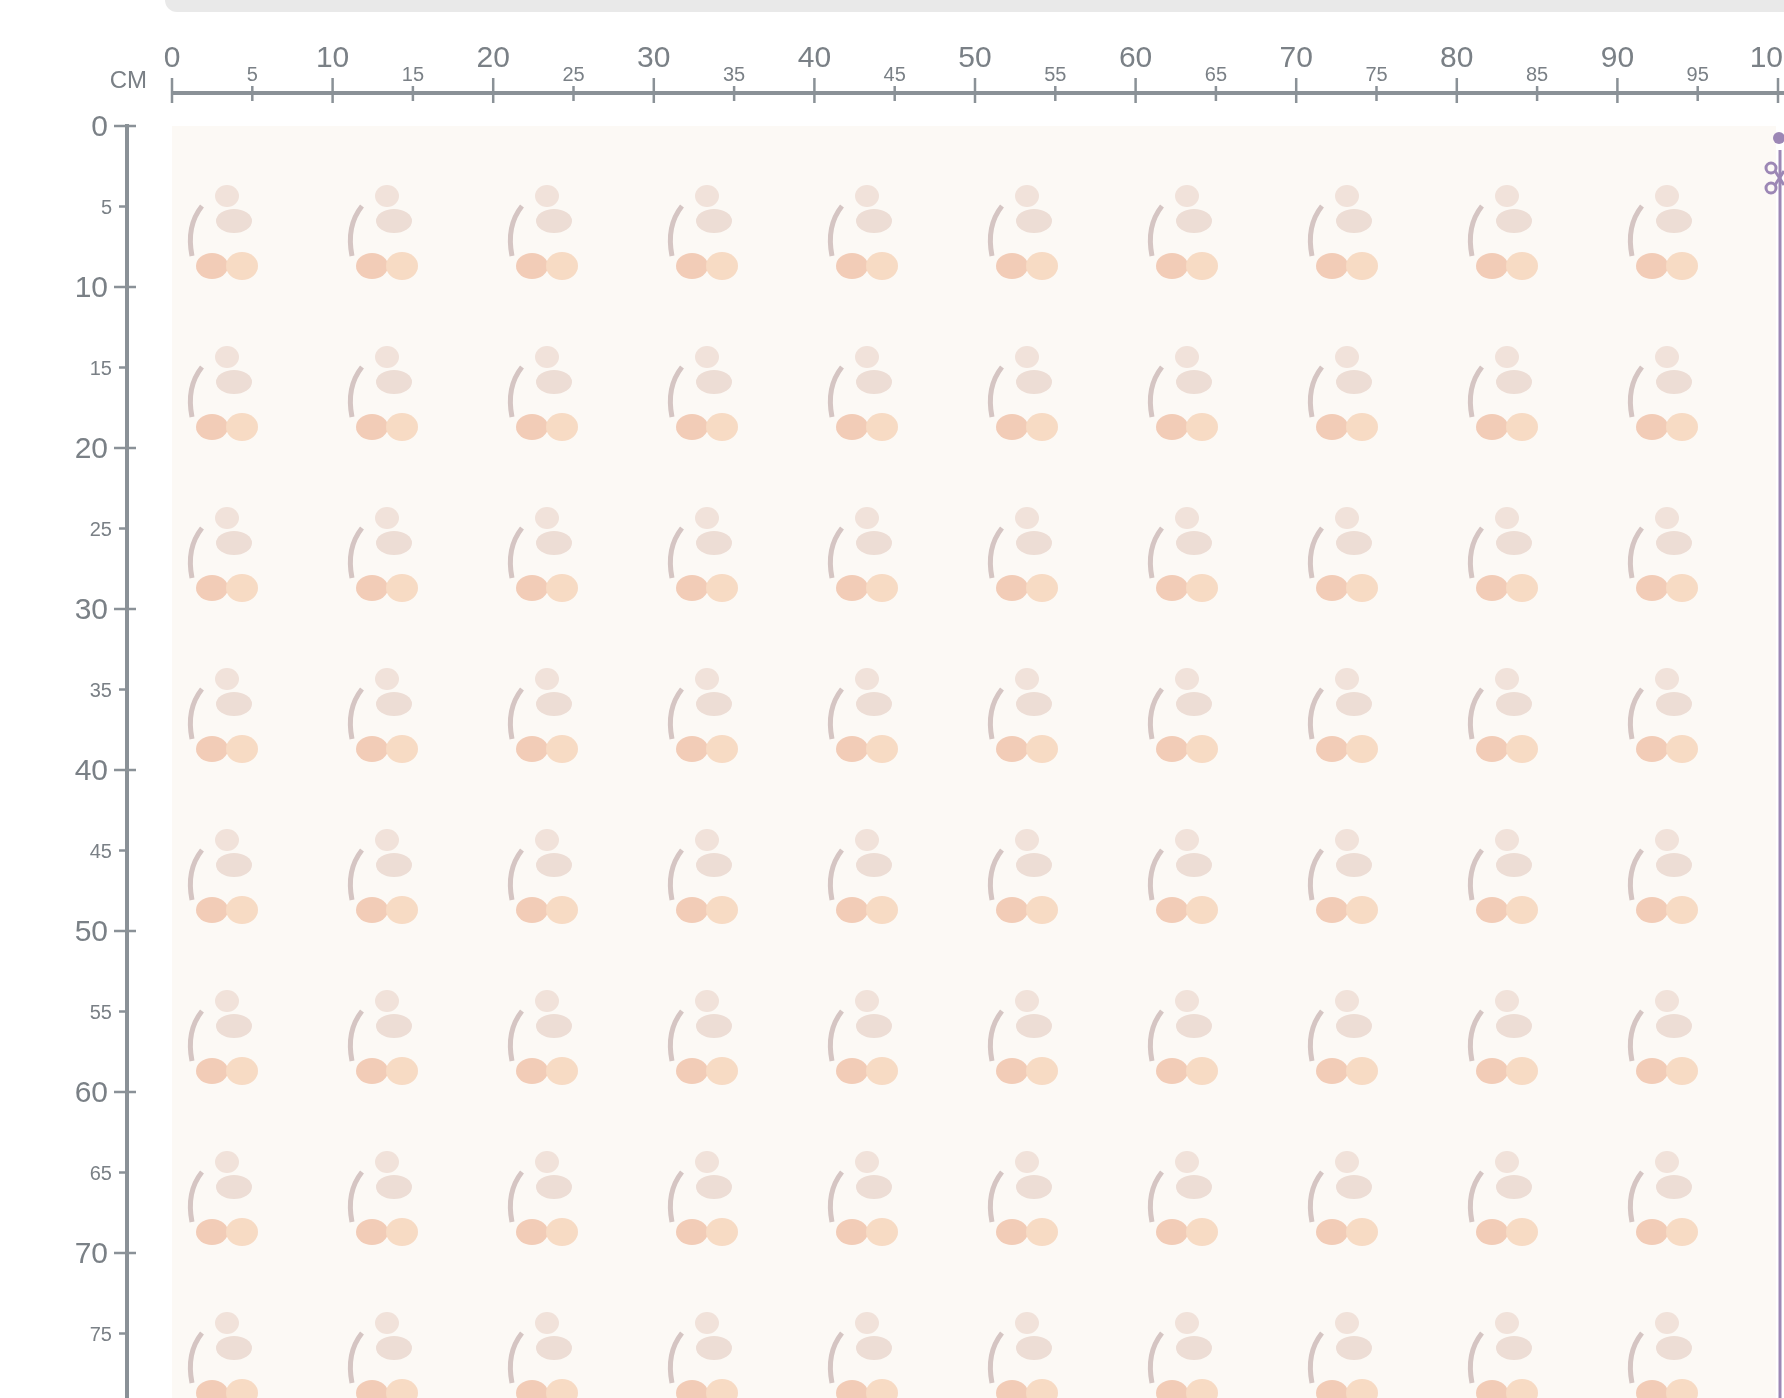 This screenshot has height=1398, width=1784. Describe the element at coordinates (1537, 74) in the screenshot. I see `ruler-label: 85` at that location.